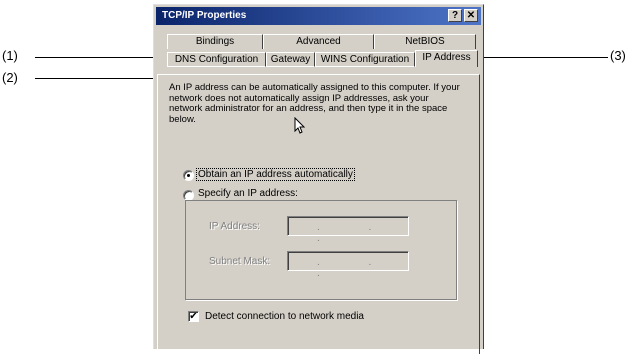 This screenshot has width=633, height=354. Describe the element at coordinates (240, 261) in the screenshot. I see `subnet-mask-label: Subnet Mask:` at that location.